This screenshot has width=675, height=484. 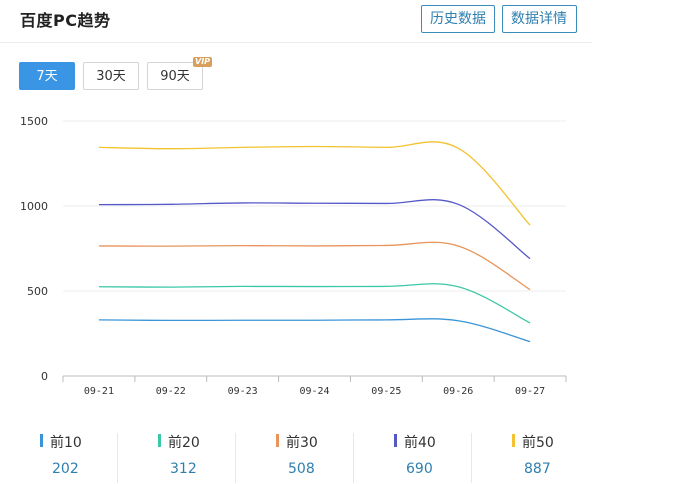 I want to click on page-title: 百度PC趋势, so click(x=65, y=20).